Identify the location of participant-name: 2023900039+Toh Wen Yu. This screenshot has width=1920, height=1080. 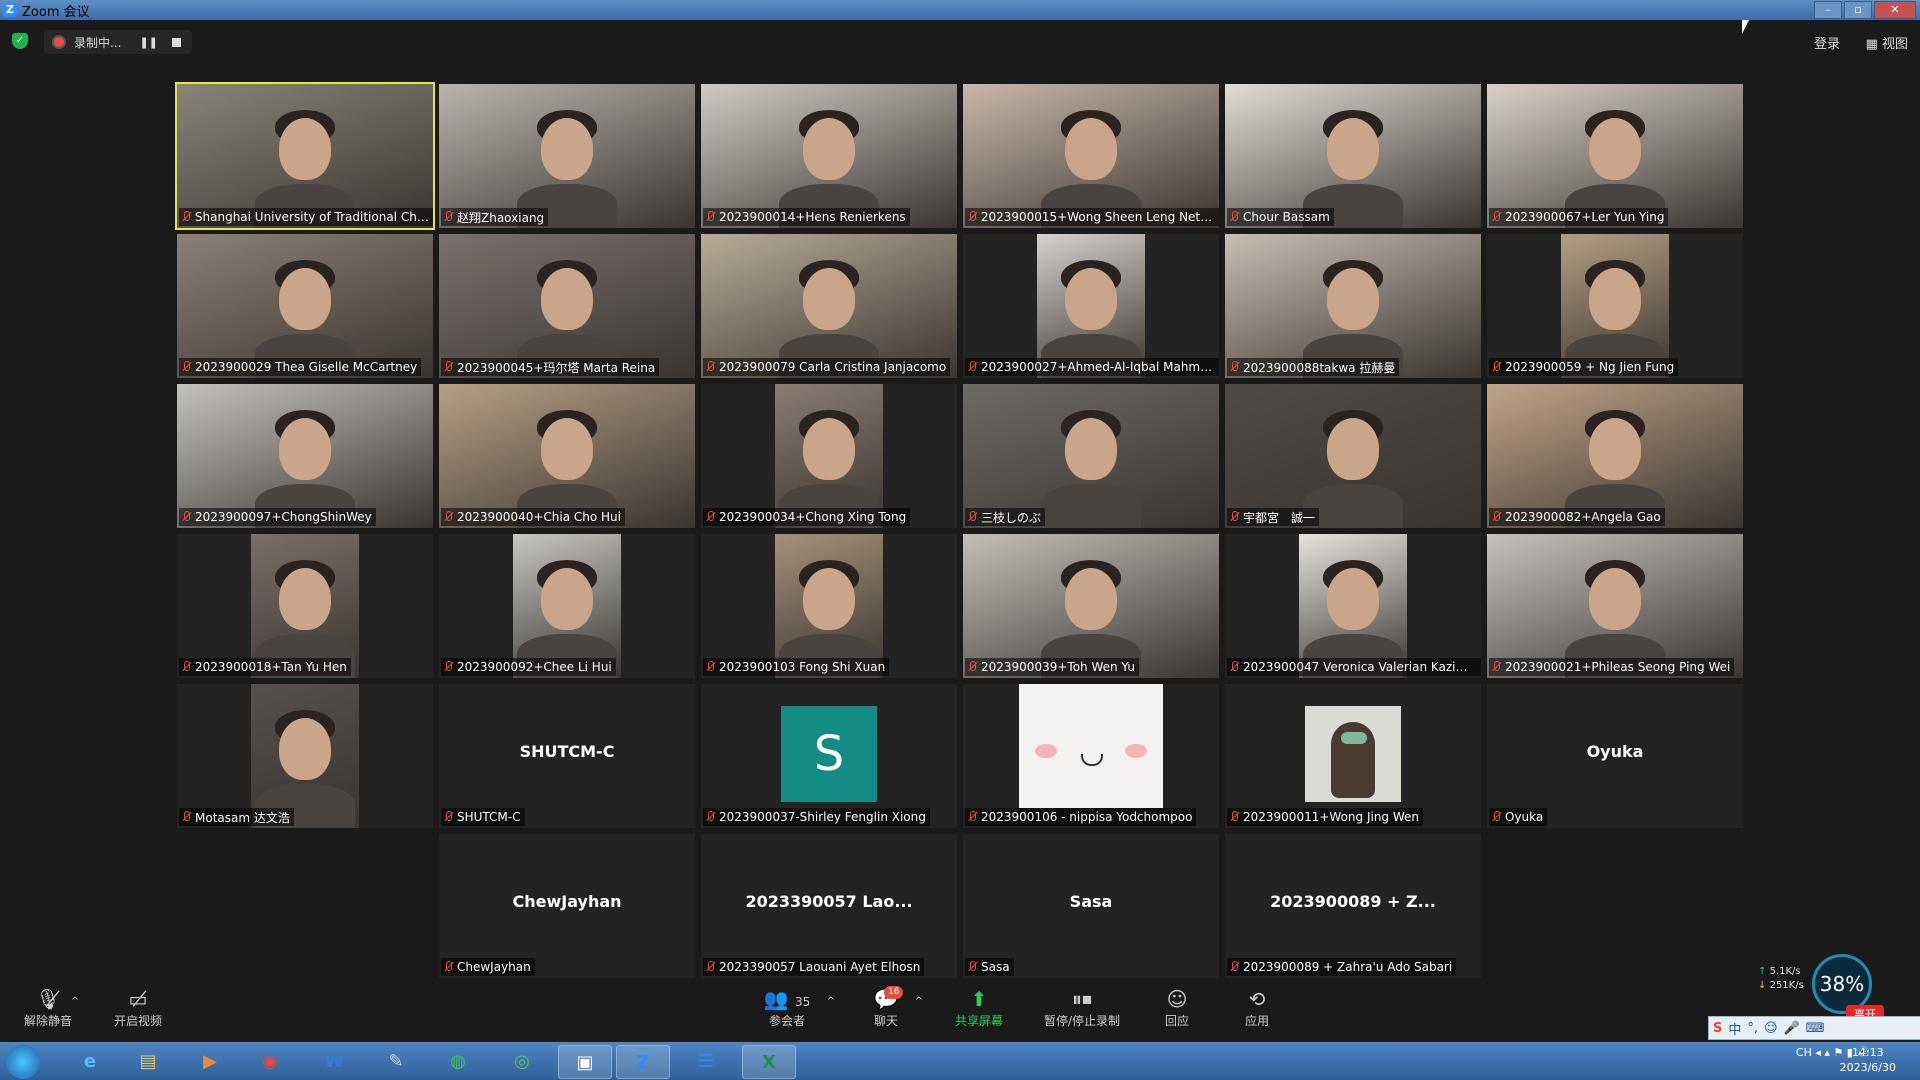
(1058, 667).